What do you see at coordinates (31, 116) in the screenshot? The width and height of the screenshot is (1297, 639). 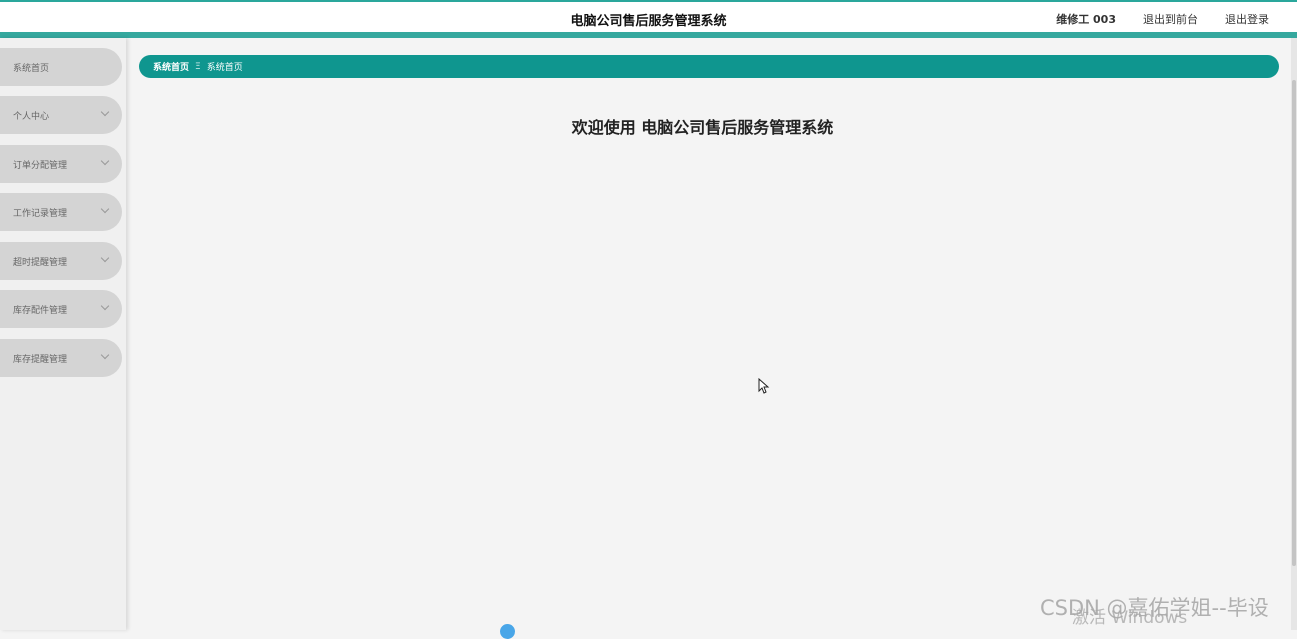 I see `sidebar-item-label: 个人中心` at bounding box center [31, 116].